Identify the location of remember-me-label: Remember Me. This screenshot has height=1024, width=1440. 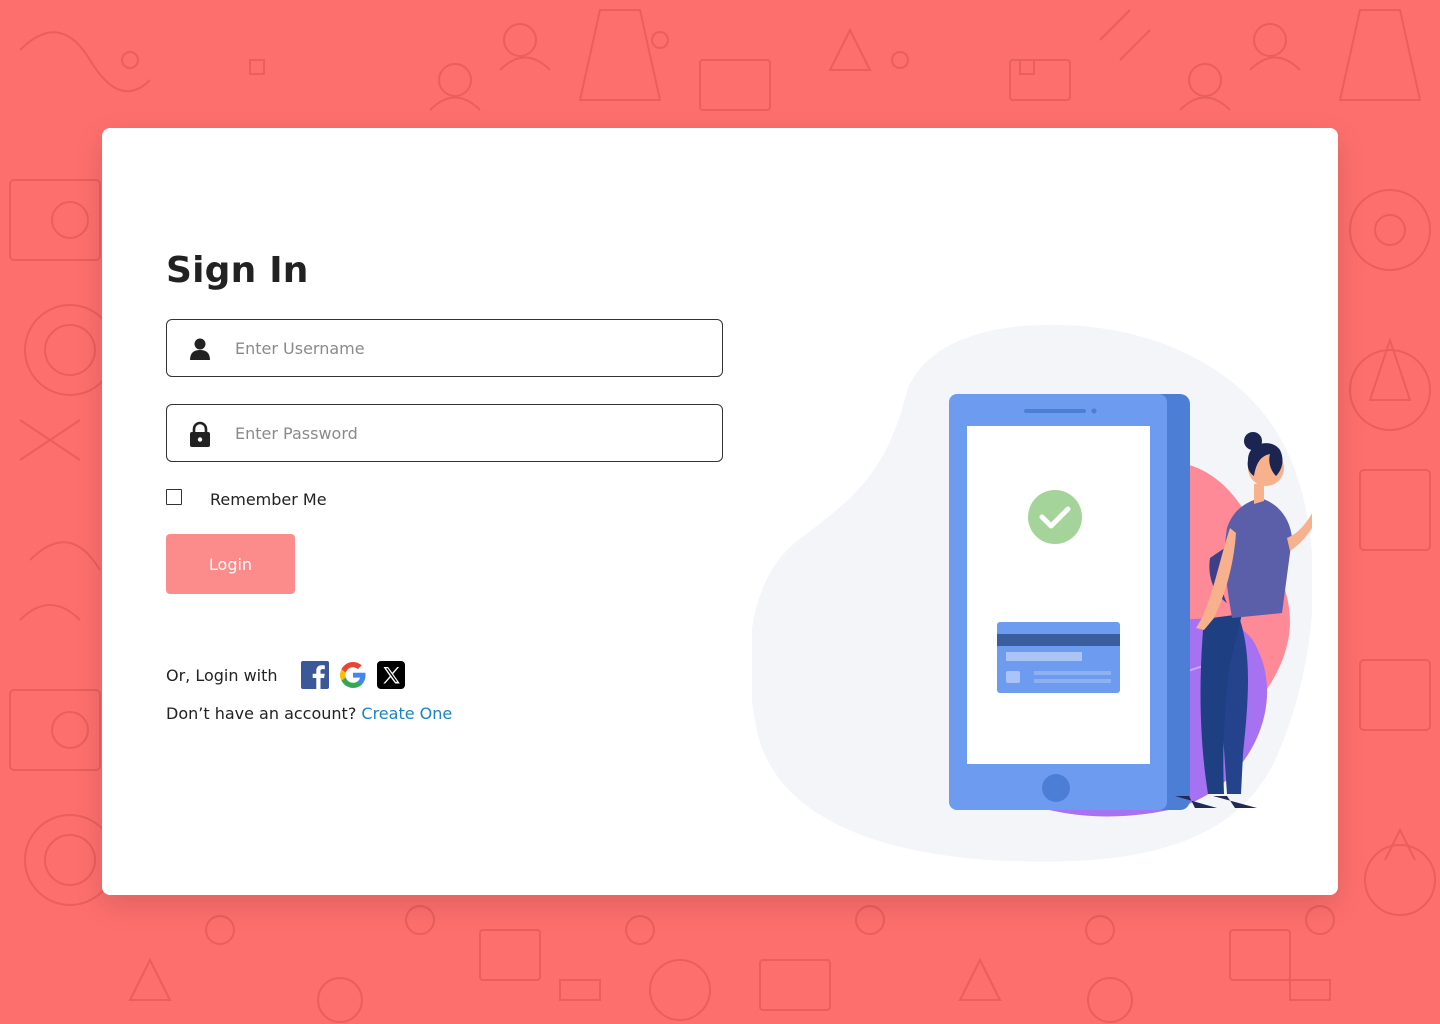
(268, 499).